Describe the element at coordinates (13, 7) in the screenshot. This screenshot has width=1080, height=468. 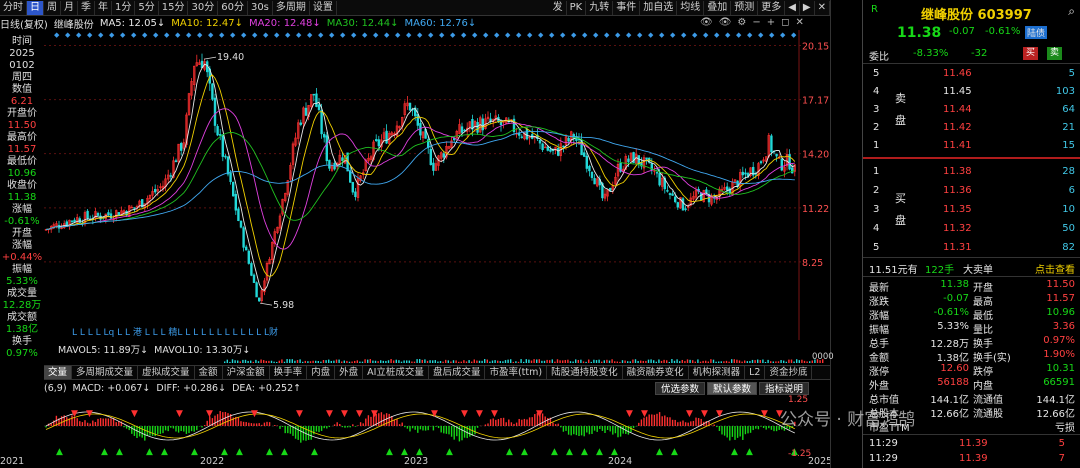
I see `period-button-0: 分时` at that location.